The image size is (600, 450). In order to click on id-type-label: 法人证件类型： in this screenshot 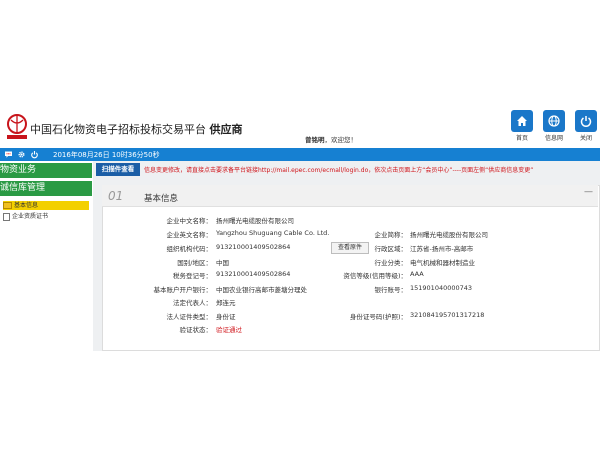, I will do `click(189, 317)`.